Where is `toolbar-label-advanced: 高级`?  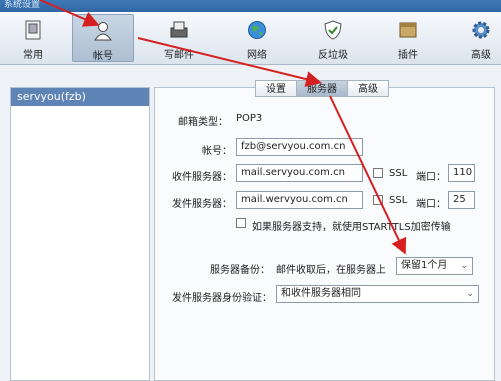 toolbar-label-advanced: 高级 is located at coordinates (481, 55).